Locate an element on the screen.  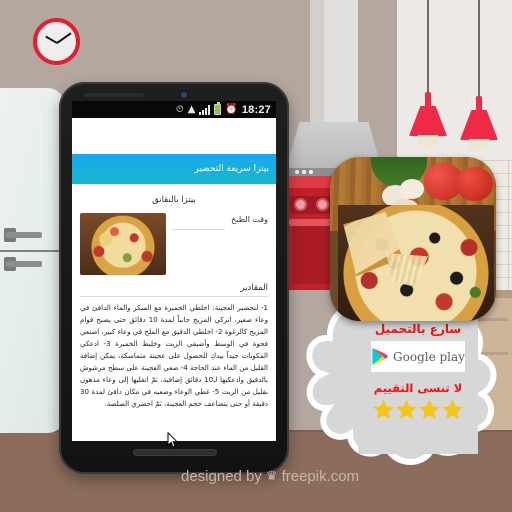
watermark-text-before: designed by is located at coordinates (221, 476).